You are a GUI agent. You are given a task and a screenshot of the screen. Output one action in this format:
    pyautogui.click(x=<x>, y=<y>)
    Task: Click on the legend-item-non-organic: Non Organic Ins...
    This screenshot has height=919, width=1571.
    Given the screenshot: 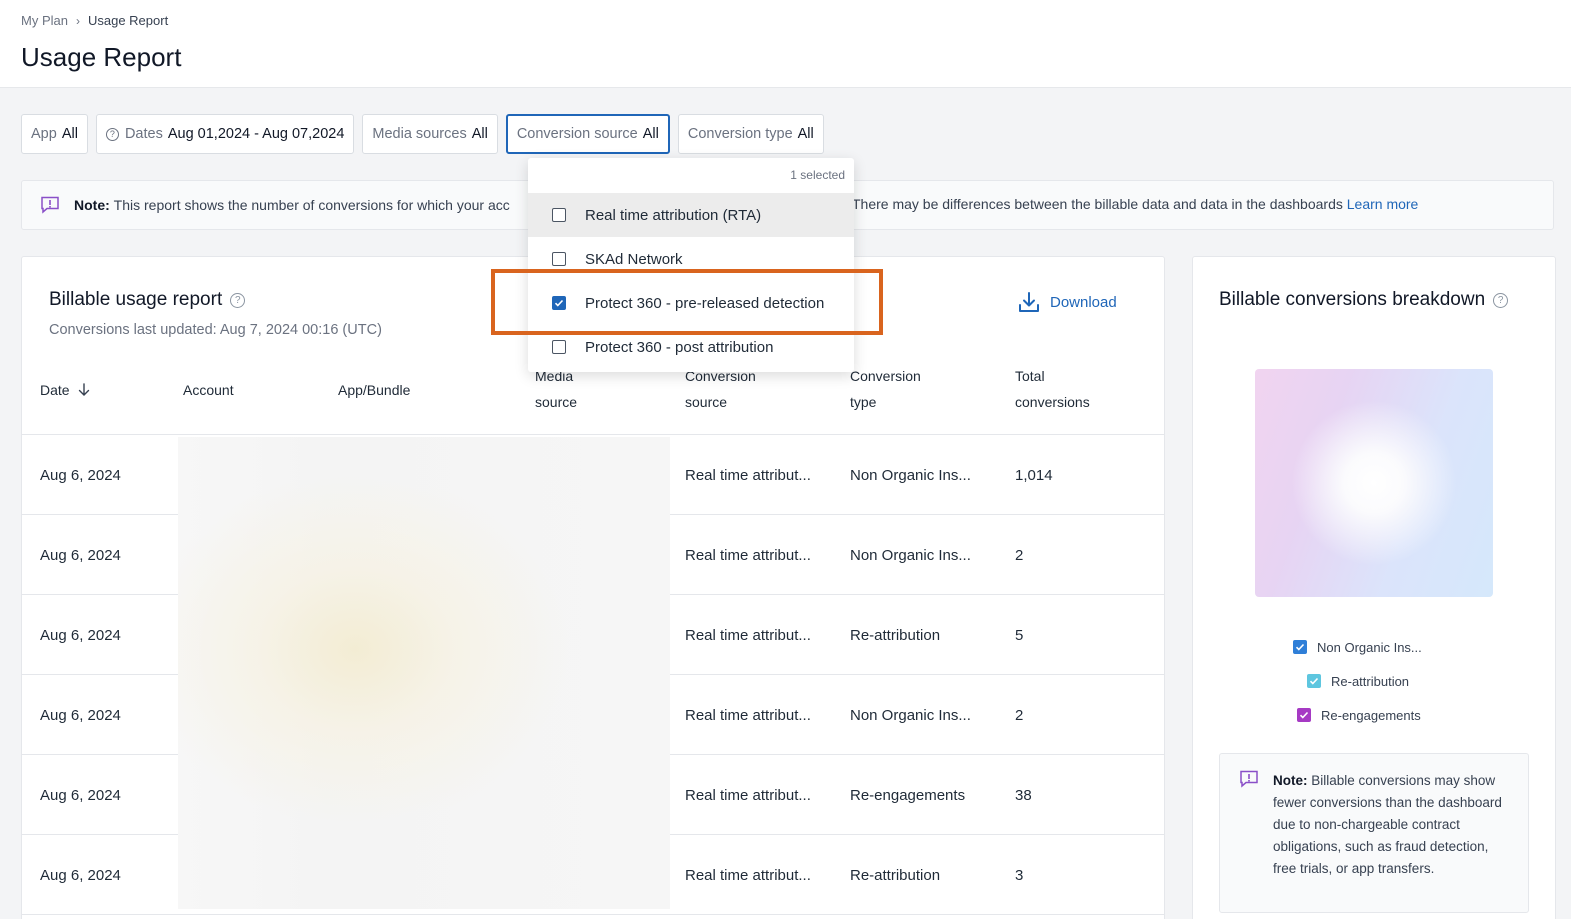 What is the action you would take?
    pyautogui.click(x=1357, y=647)
    